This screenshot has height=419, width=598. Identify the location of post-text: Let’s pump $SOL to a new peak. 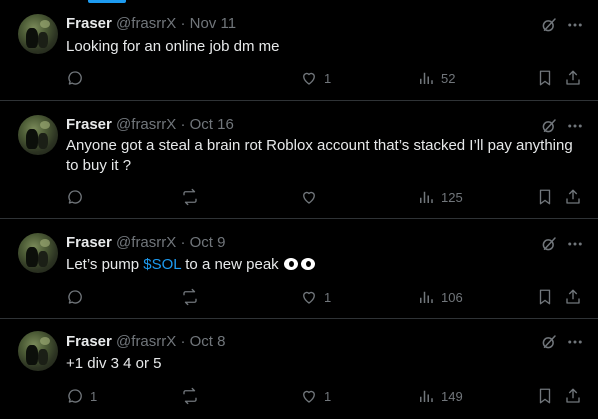
(322, 265).